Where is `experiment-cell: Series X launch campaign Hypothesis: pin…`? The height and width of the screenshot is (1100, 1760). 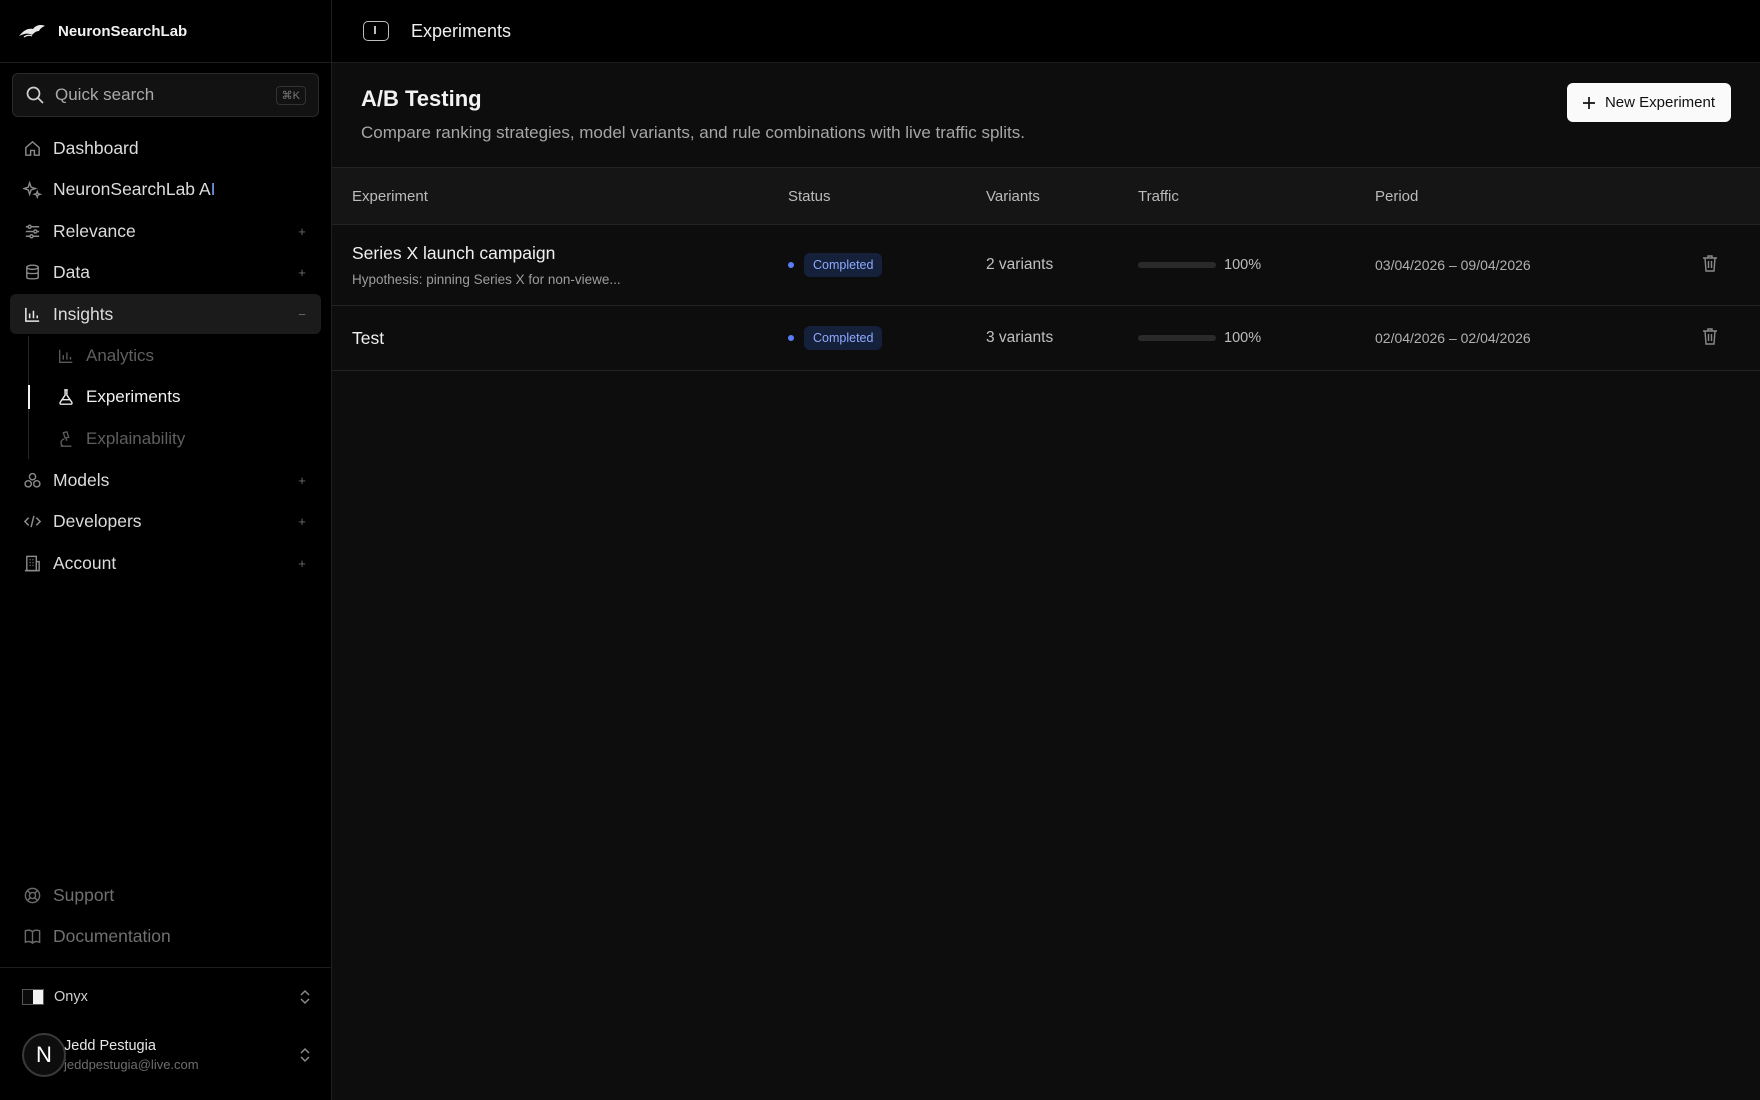
experiment-cell: Series X launch campaign Hypothesis: pin… is located at coordinates (560, 265).